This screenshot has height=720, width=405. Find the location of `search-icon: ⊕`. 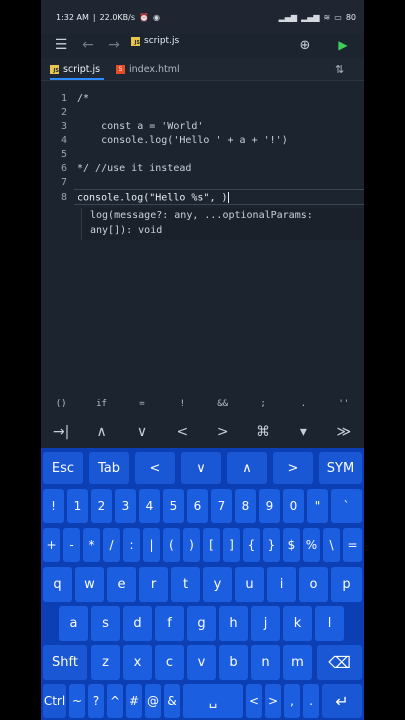

search-icon: ⊕ is located at coordinates (305, 45).